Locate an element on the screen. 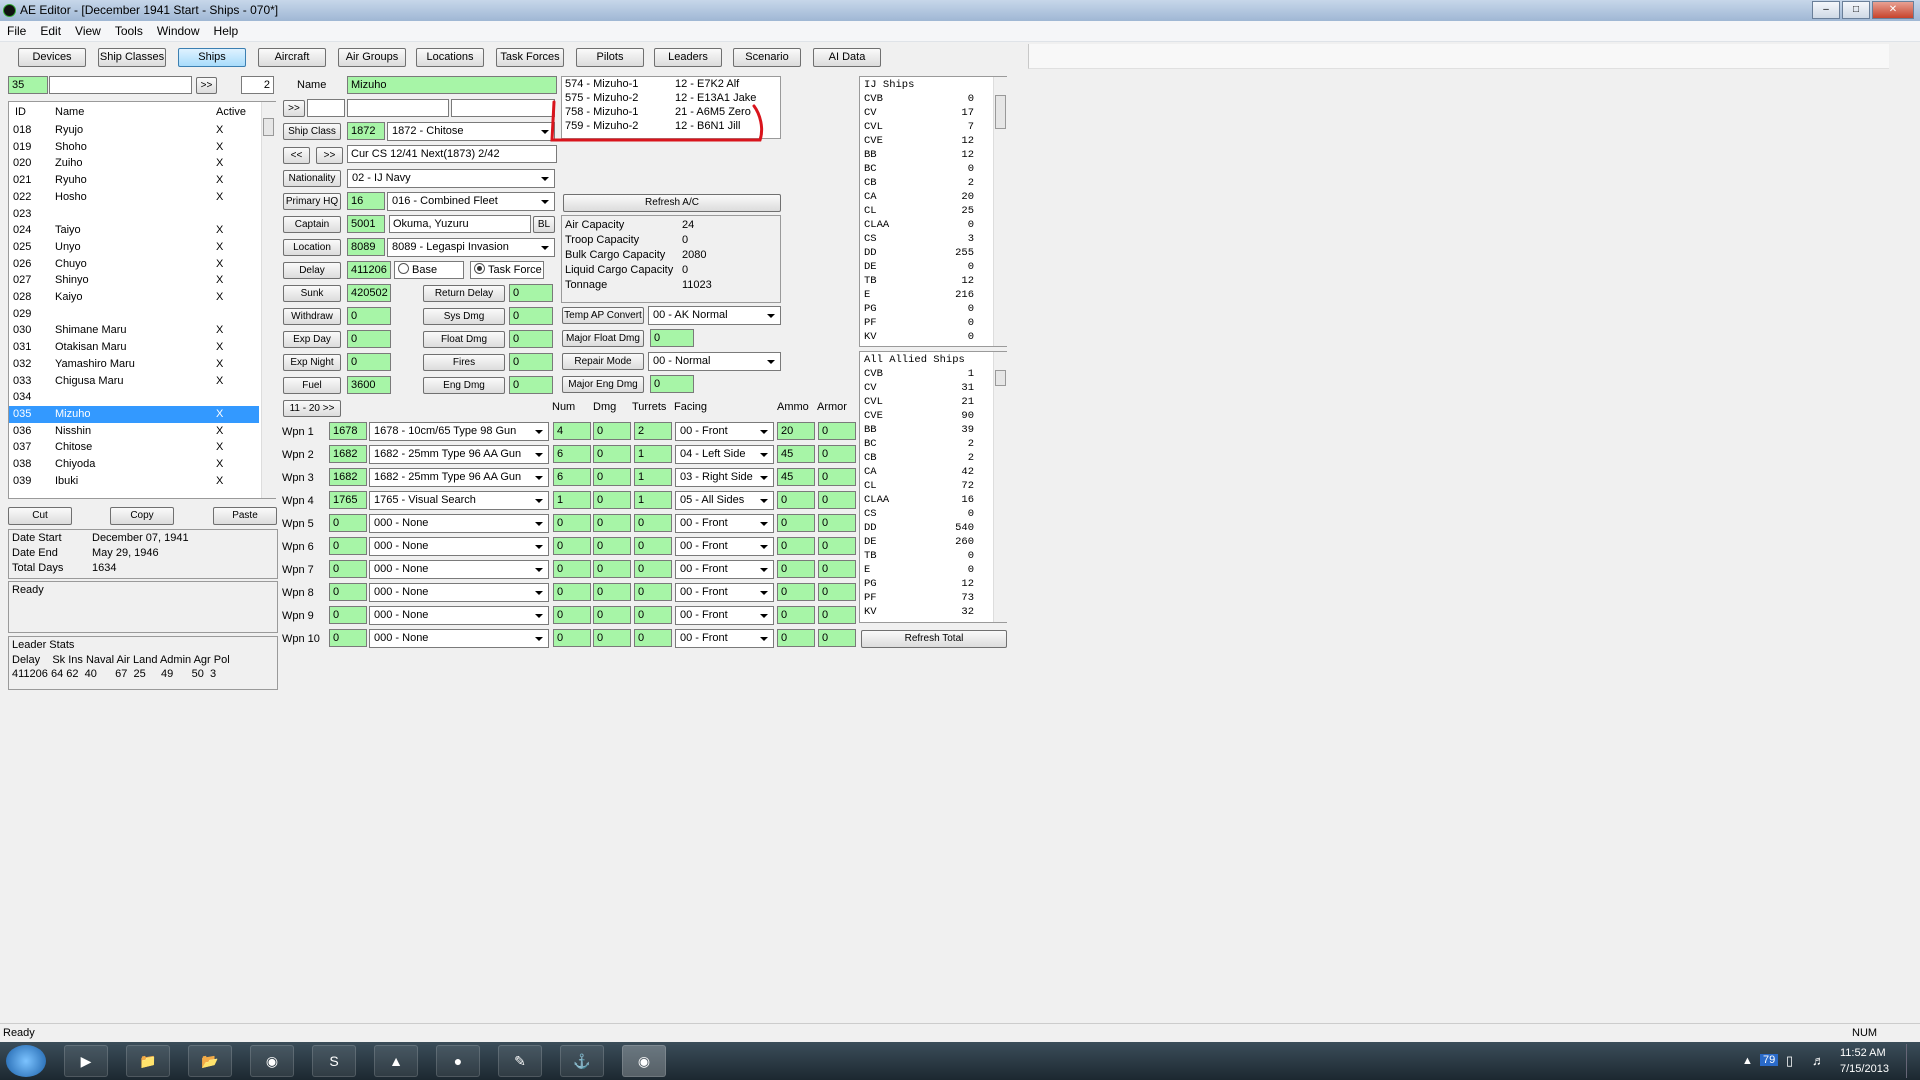 The height and width of the screenshot is (1080, 1920). fuel-button: Fuel is located at coordinates (312, 385).